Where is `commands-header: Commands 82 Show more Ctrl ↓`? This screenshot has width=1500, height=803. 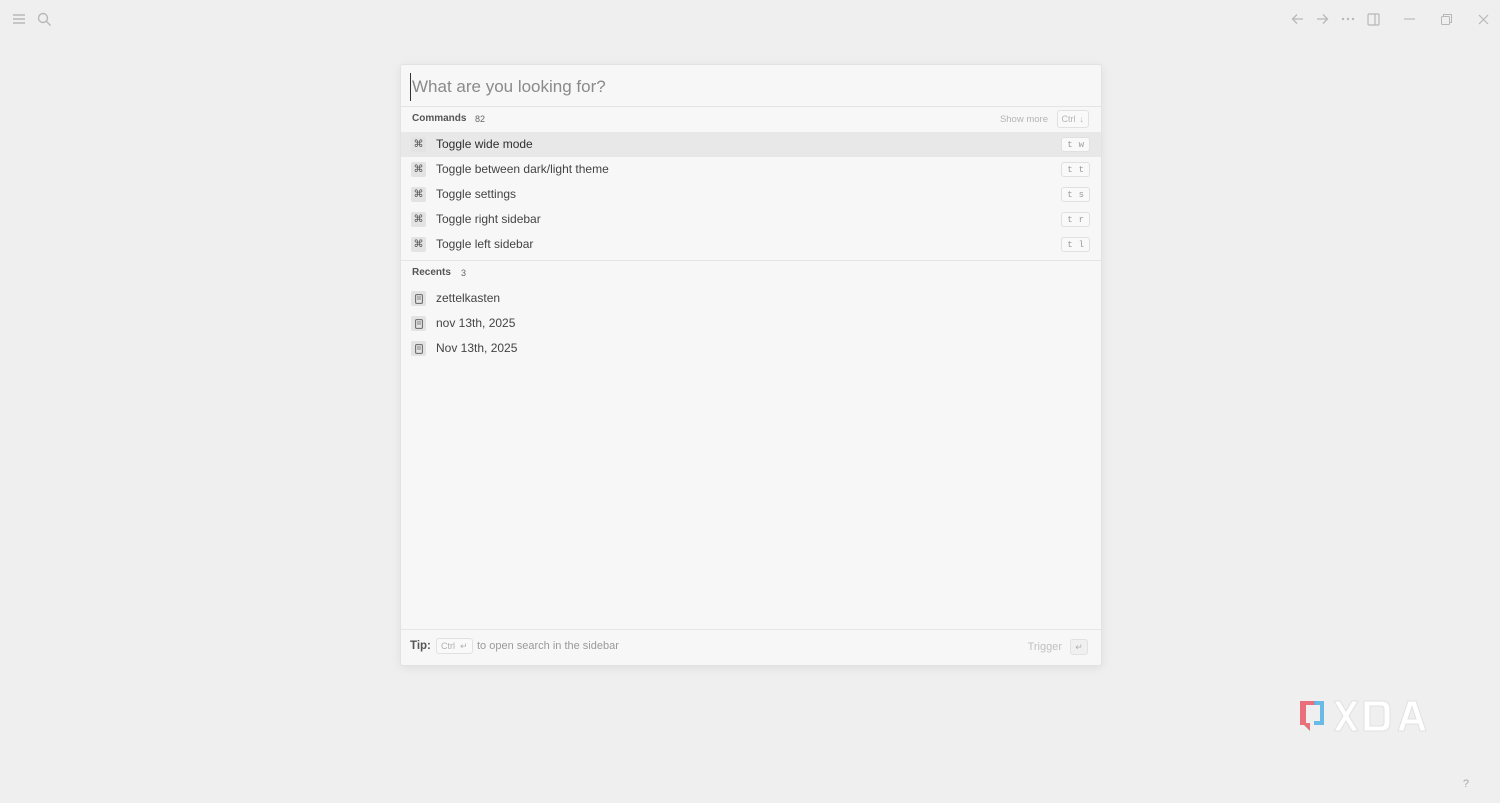
commands-header: Commands 82 Show more Ctrl ↓ is located at coordinates (751, 119).